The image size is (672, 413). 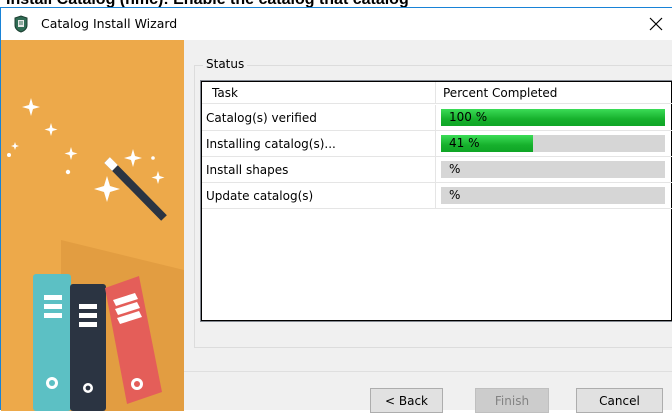 I want to click on close-icon, so click(x=656, y=24).